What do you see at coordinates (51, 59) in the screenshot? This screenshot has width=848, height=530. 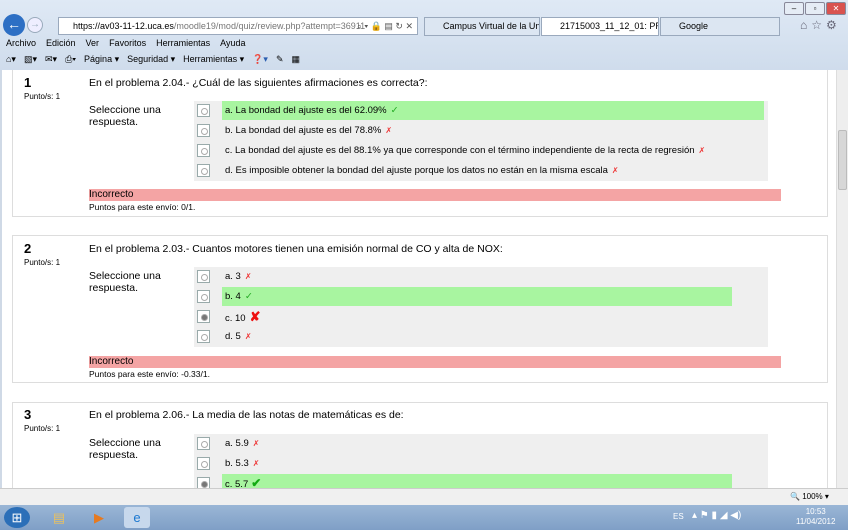 I see `mail-icon: ✉▾` at bounding box center [51, 59].